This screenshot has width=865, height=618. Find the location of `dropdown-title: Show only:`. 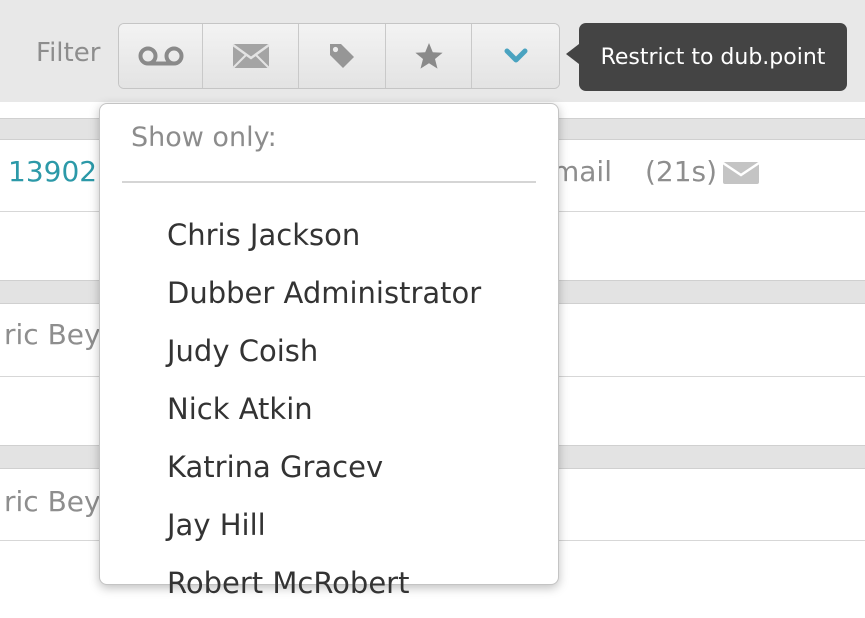

dropdown-title: Show only: is located at coordinates (204, 137).